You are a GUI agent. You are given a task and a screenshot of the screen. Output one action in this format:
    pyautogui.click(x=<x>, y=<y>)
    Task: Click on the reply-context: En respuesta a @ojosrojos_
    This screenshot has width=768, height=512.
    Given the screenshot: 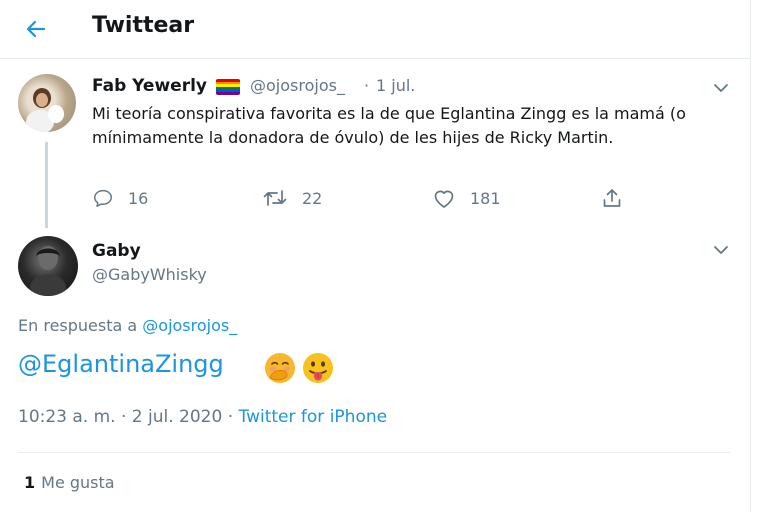 What is the action you would take?
    pyautogui.click(x=127, y=325)
    